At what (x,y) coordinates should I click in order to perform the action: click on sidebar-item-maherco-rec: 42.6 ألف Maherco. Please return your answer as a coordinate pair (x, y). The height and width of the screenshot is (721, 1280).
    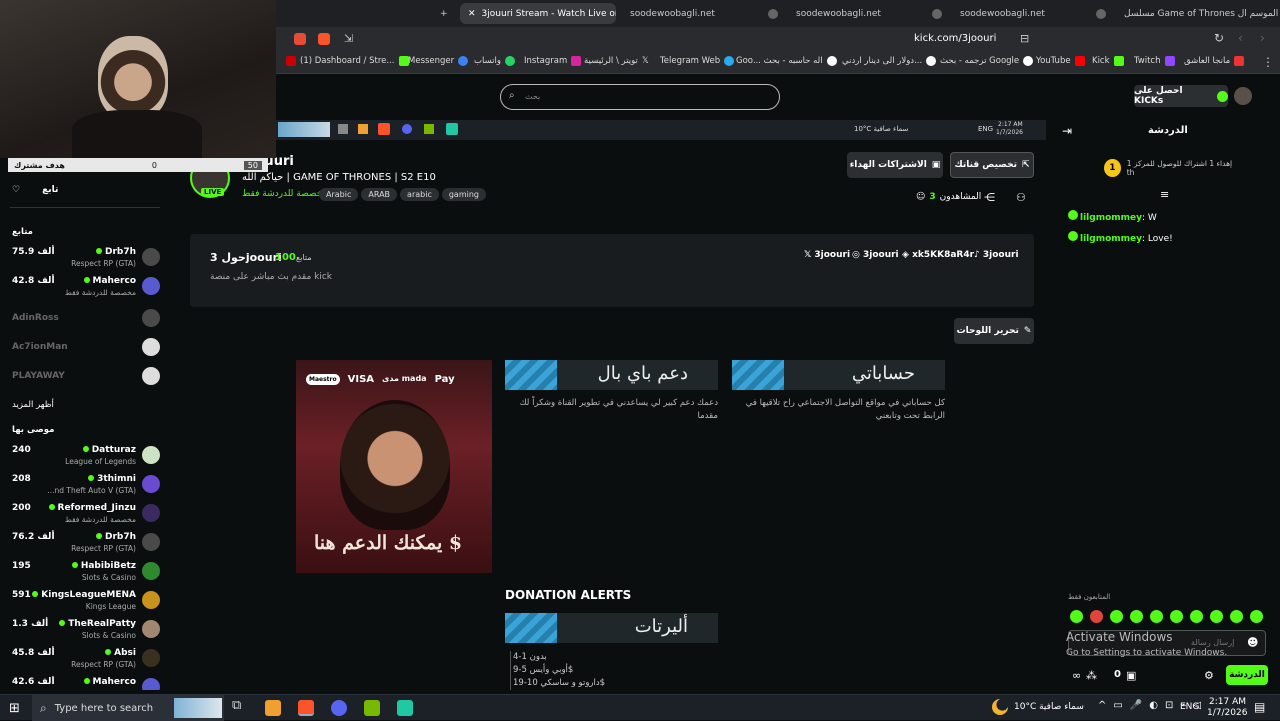
    Looking at the image, I should click on (85, 683).